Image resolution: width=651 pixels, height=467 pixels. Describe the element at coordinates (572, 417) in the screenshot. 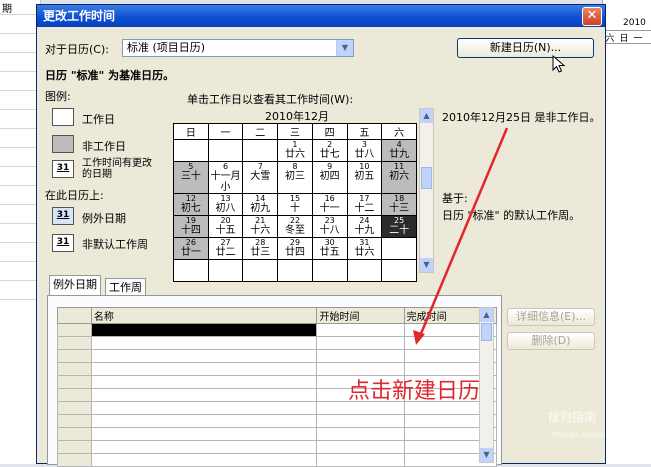

I see `watermark-logo: 搜狗指南` at that location.